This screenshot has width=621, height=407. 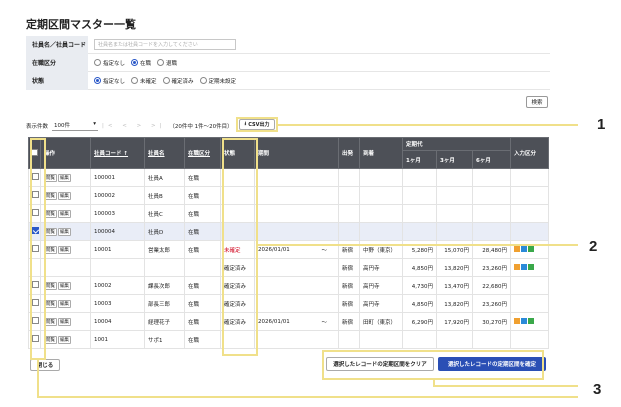 What do you see at coordinates (529, 153) in the screenshot?
I see `col-input-type: 入力区分` at bounding box center [529, 153].